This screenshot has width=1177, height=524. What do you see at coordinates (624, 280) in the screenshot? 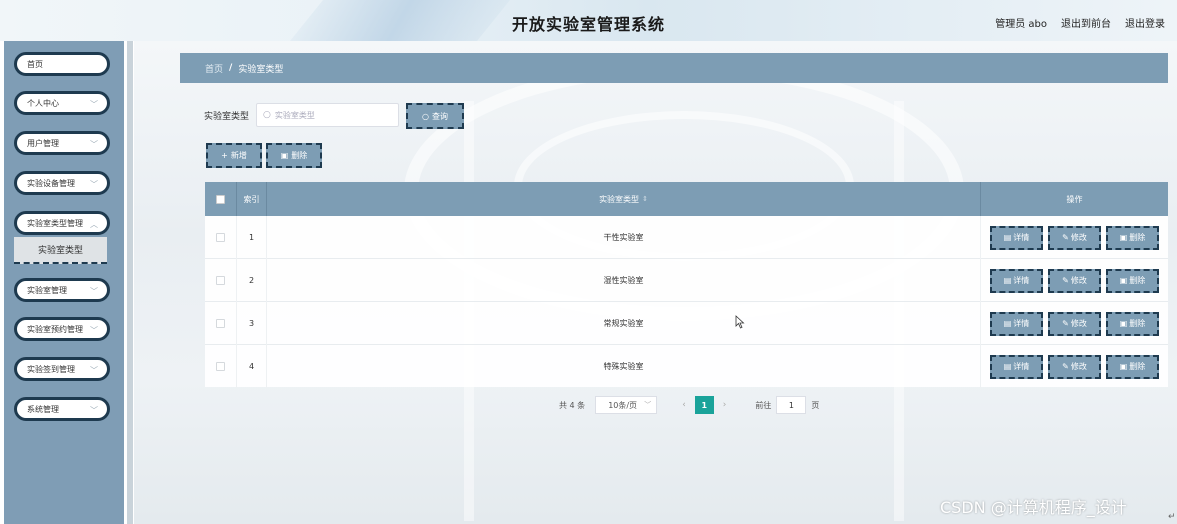
I see `row-type: 湿性实验室` at bounding box center [624, 280].